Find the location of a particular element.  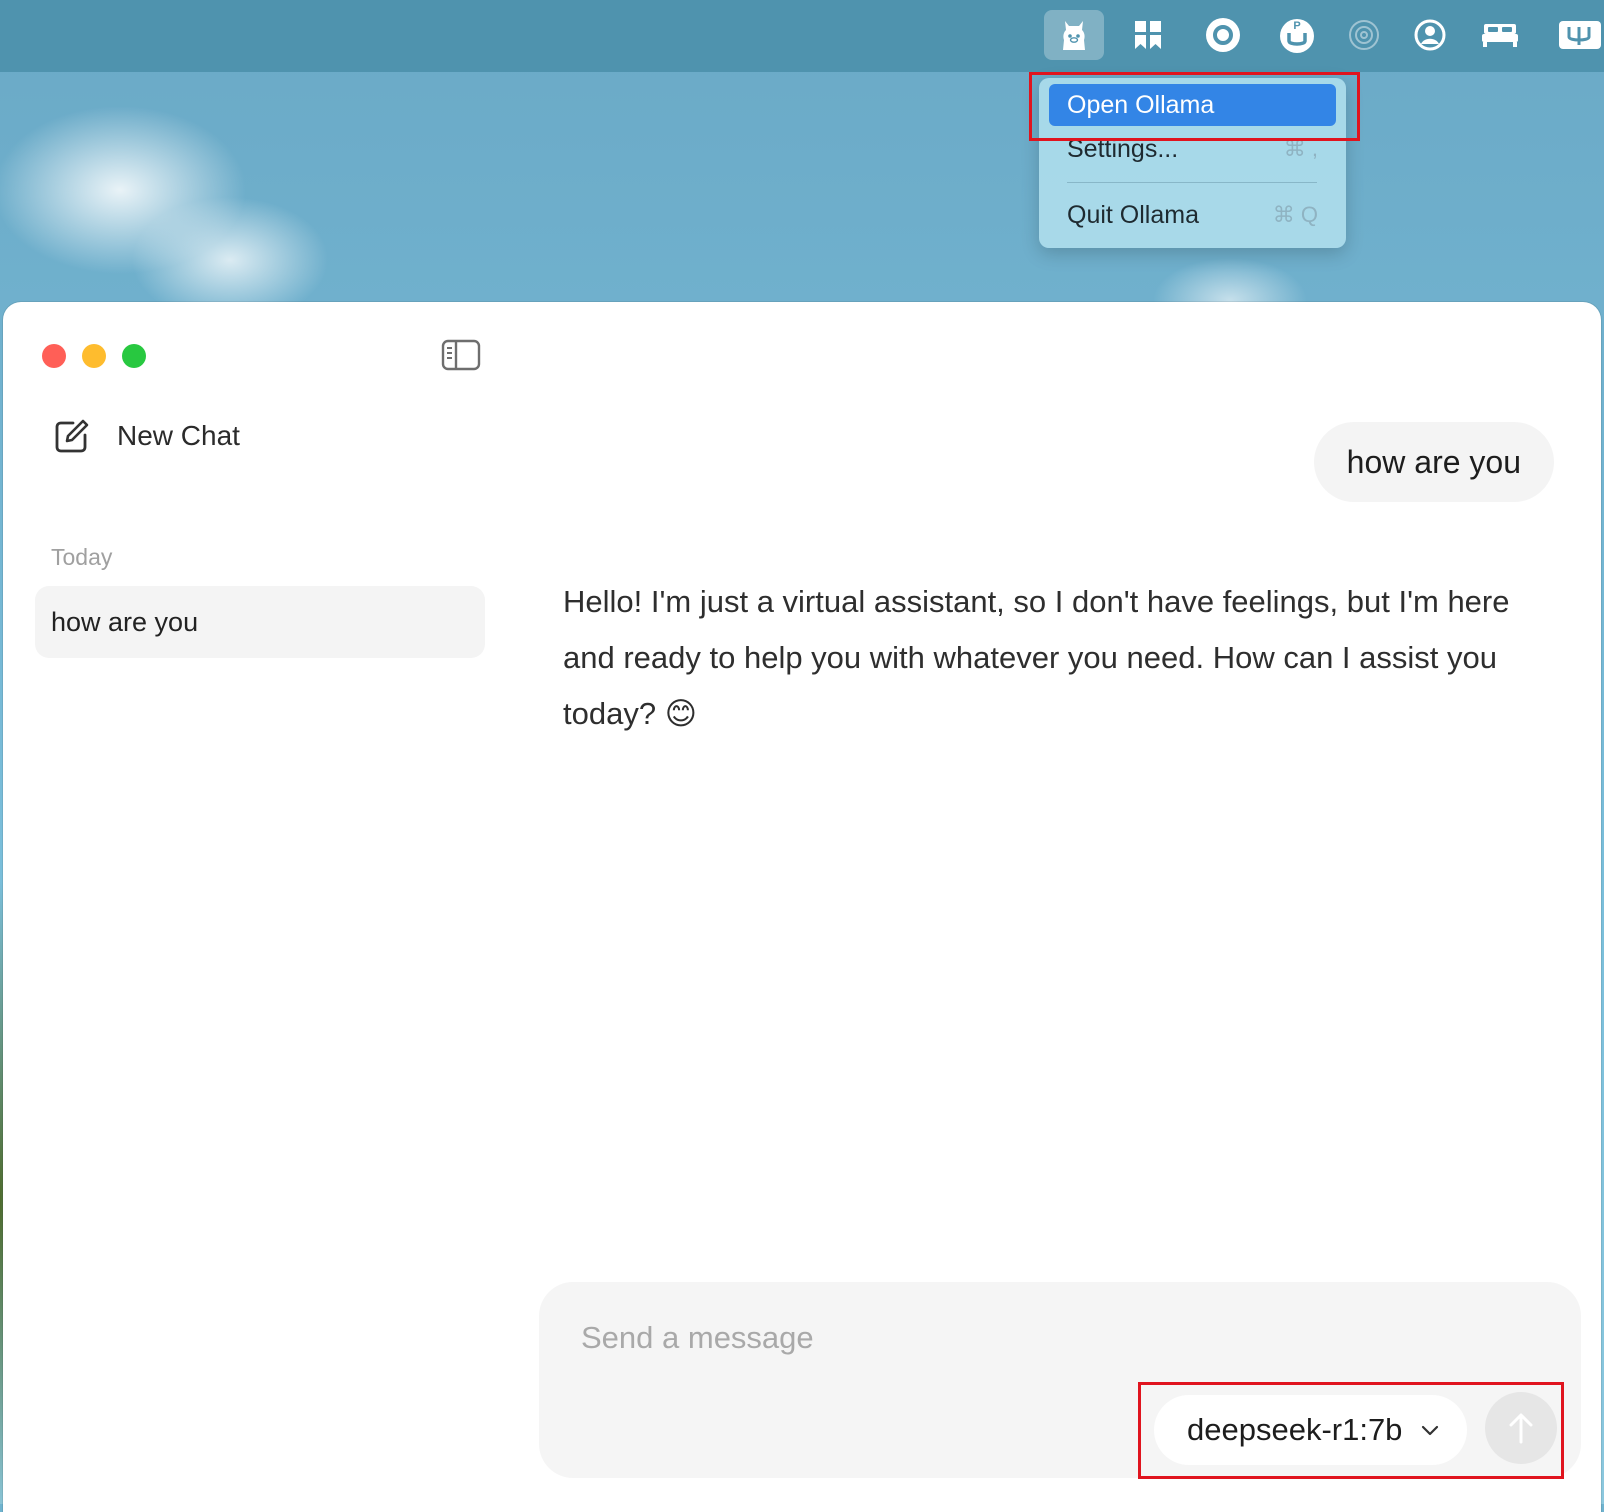

bookmark-grid-icon is located at coordinates (1148, 35).